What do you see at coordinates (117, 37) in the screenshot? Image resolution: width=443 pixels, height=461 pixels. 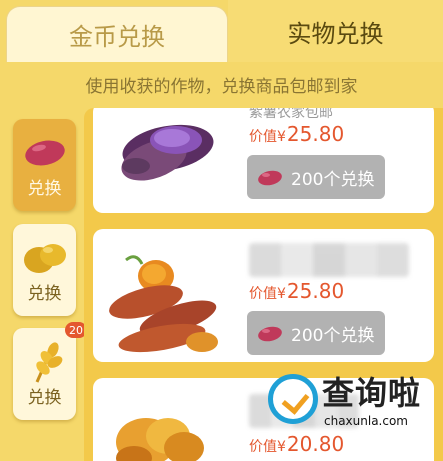 I see `tab-coin-exchange-label: 金币兑换` at bounding box center [117, 37].